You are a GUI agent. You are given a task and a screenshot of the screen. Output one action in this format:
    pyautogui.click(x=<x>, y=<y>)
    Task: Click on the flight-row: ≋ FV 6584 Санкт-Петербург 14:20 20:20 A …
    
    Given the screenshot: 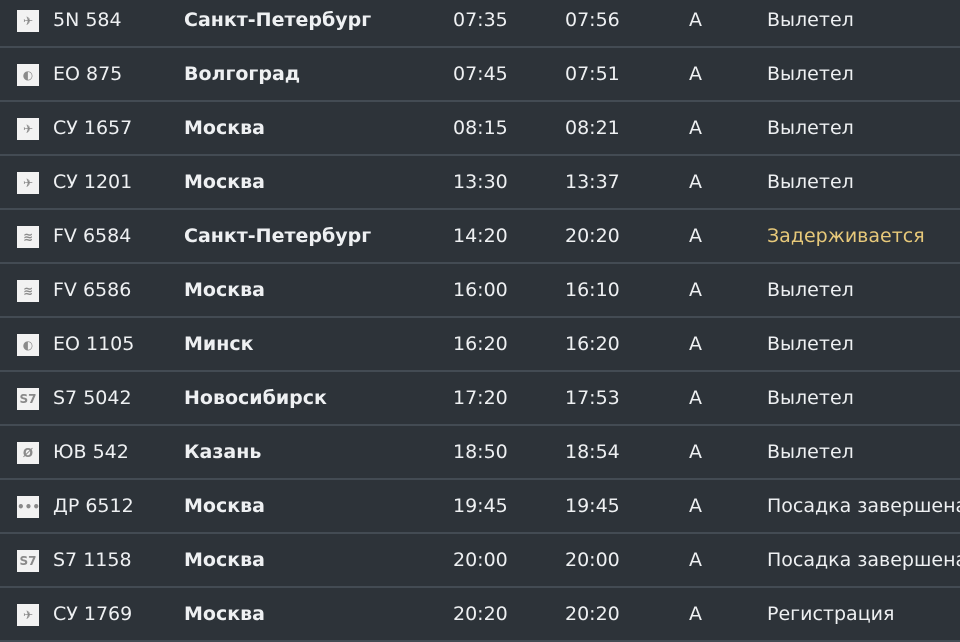 What is the action you would take?
    pyautogui.click(x=480, y=237)
    